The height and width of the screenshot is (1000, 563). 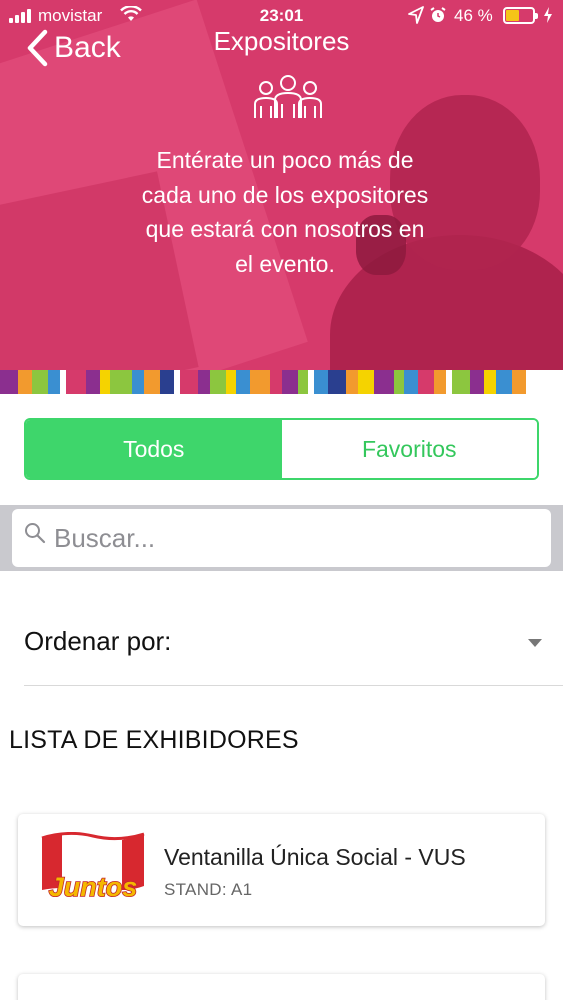 What do you see at coordinates (93, 887) in the screenshot?
I see `logo-text: Juntos` at bounding box center [93, 887].